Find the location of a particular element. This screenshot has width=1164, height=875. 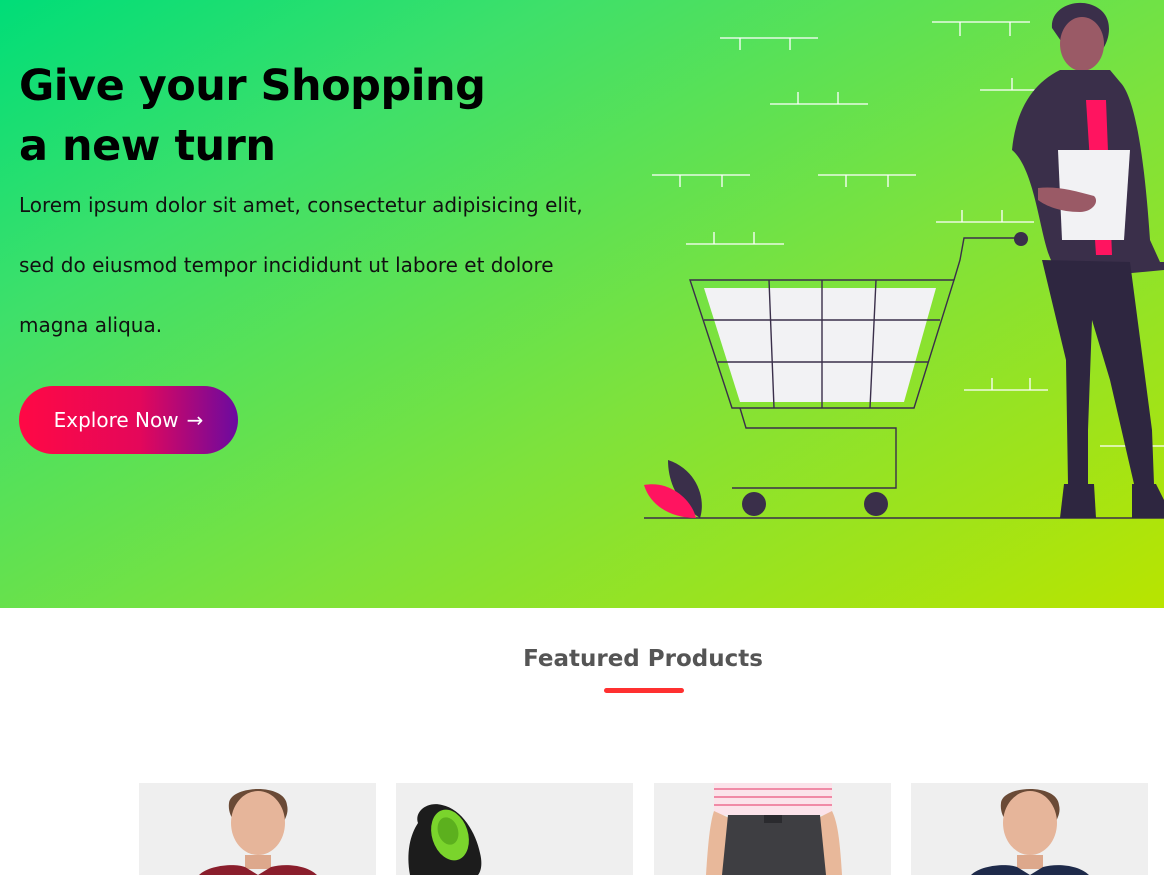

cart-wheel-right is located at coordinates (876, 504).